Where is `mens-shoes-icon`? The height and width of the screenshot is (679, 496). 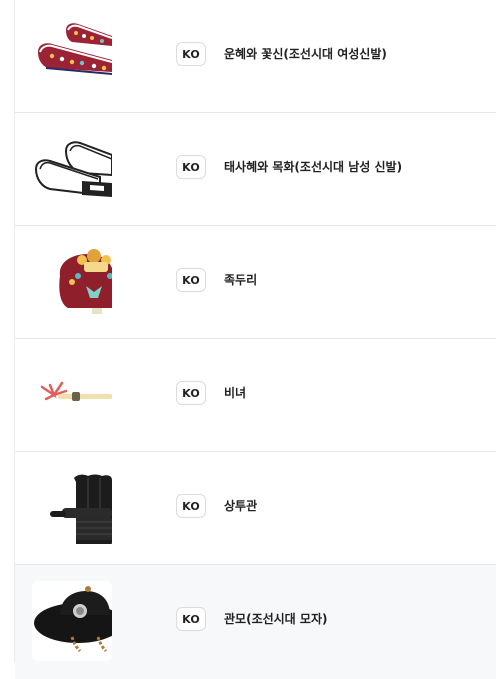
mens-shoes-icon is located at coordinates (73, 169).